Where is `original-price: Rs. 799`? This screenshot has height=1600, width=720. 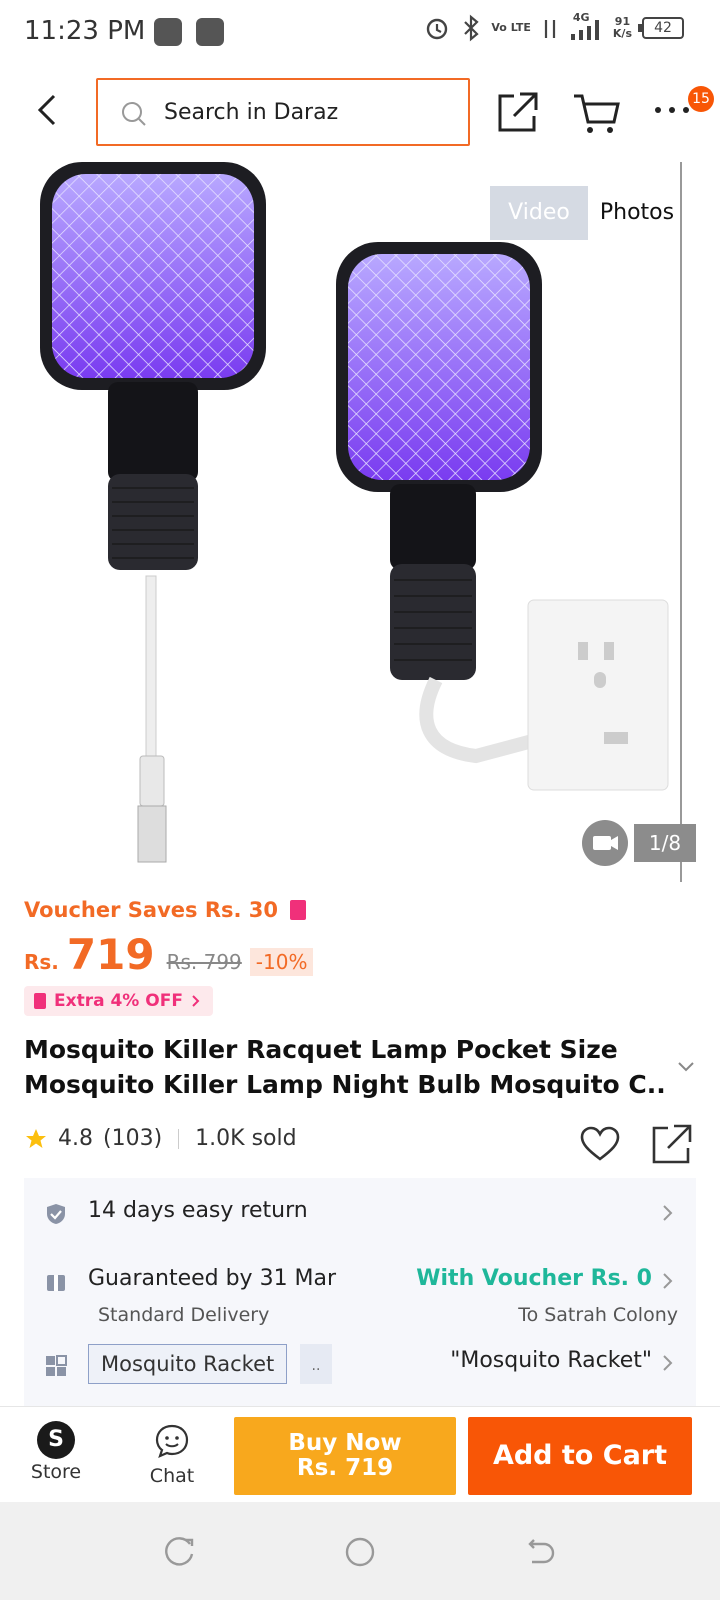
original-price: Rs. 799 is located at coordinates (204, 962).